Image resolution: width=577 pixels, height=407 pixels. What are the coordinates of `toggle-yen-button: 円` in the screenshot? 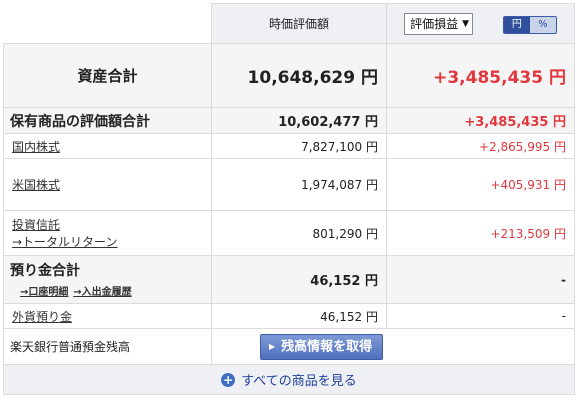 It's located at (516, 24).